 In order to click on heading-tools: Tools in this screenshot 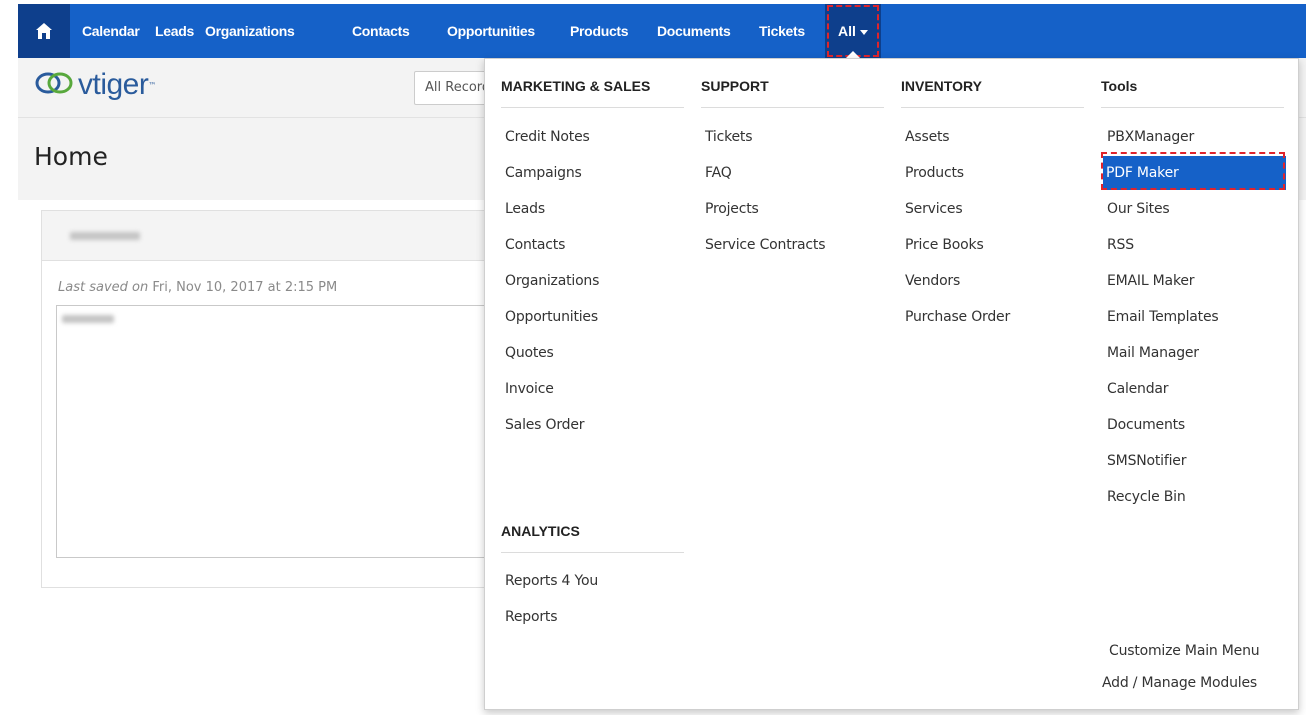, I will do `click(1192, 83)`.